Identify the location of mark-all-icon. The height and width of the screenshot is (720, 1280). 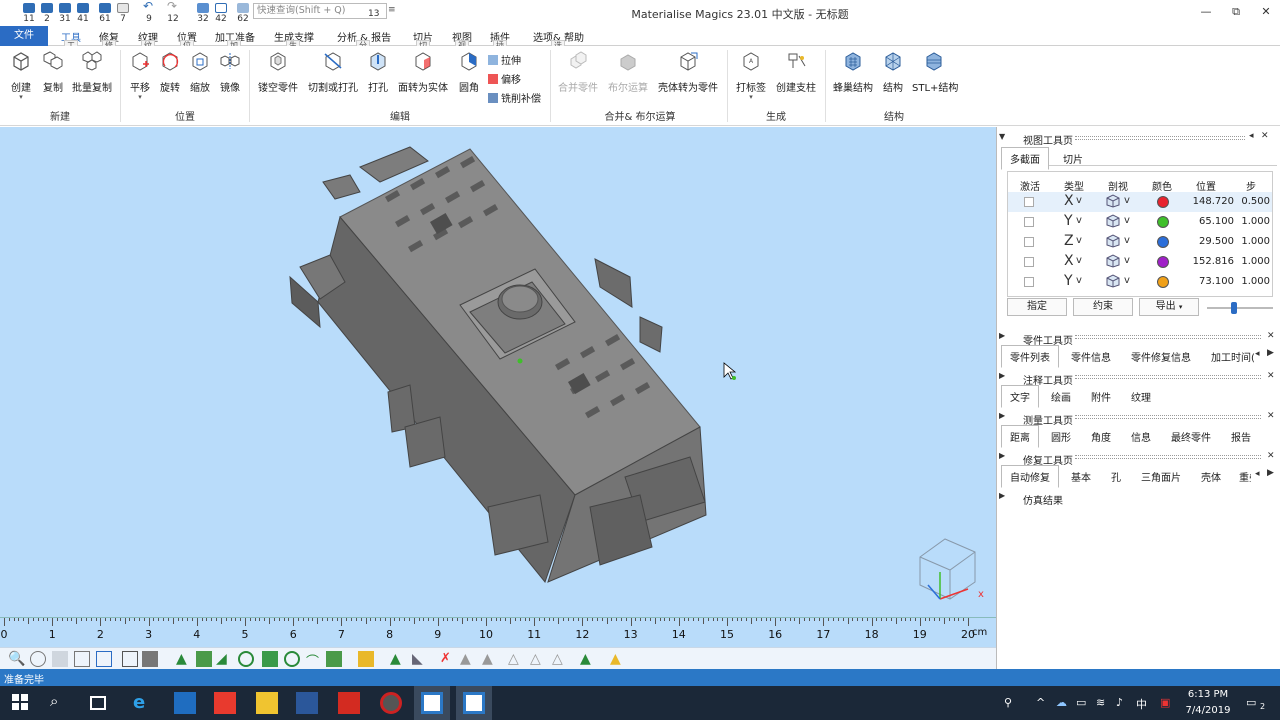
(334, 659).